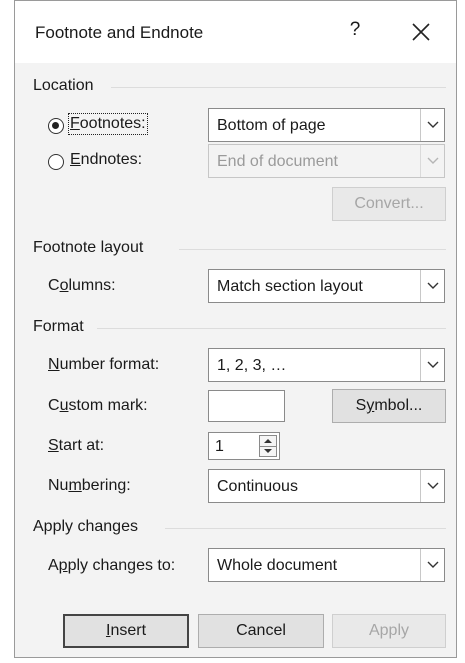 The image size is (465, 663). Describe the element at coordinates (108, 405) in the screenshot. I see `custom-mark-label-post: stom mark:` at that location.